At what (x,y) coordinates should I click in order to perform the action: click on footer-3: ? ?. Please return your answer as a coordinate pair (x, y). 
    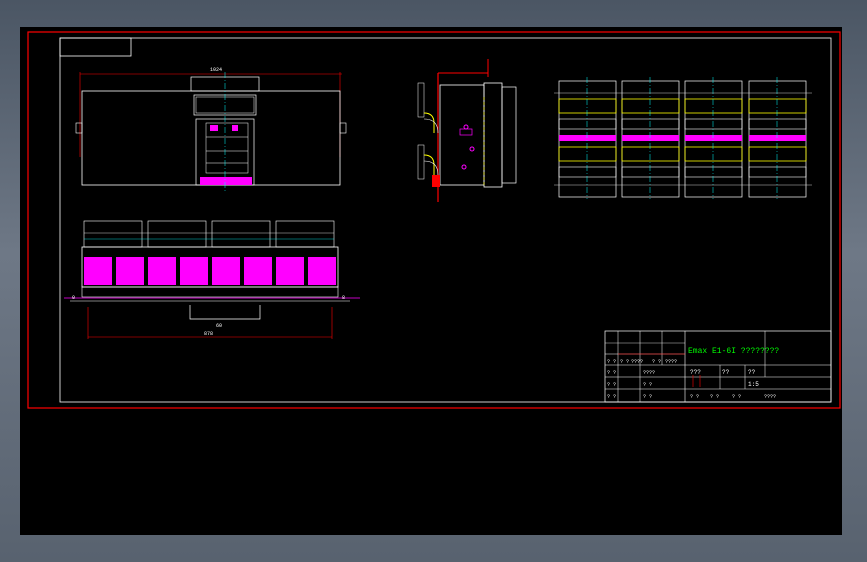
    Looking at the image, I should click on (736, 397).